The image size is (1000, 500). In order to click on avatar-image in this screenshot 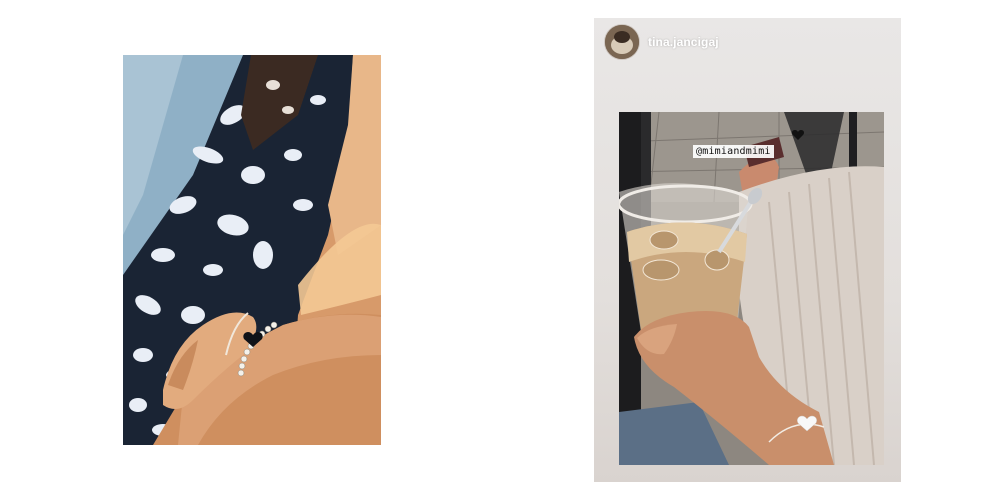, I will do `click(622, 42)`.